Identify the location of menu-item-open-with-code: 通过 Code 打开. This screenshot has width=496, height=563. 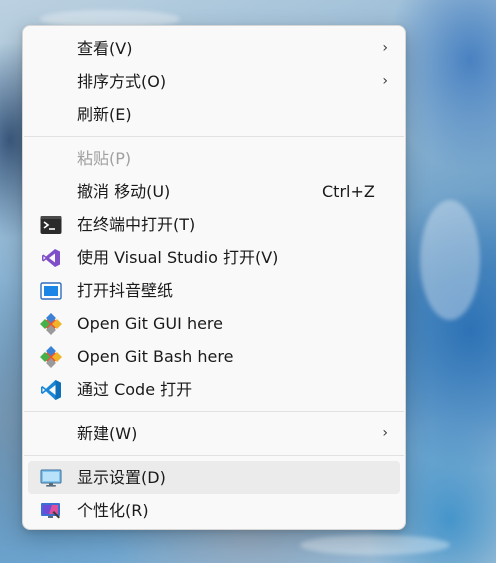
(214, 389).